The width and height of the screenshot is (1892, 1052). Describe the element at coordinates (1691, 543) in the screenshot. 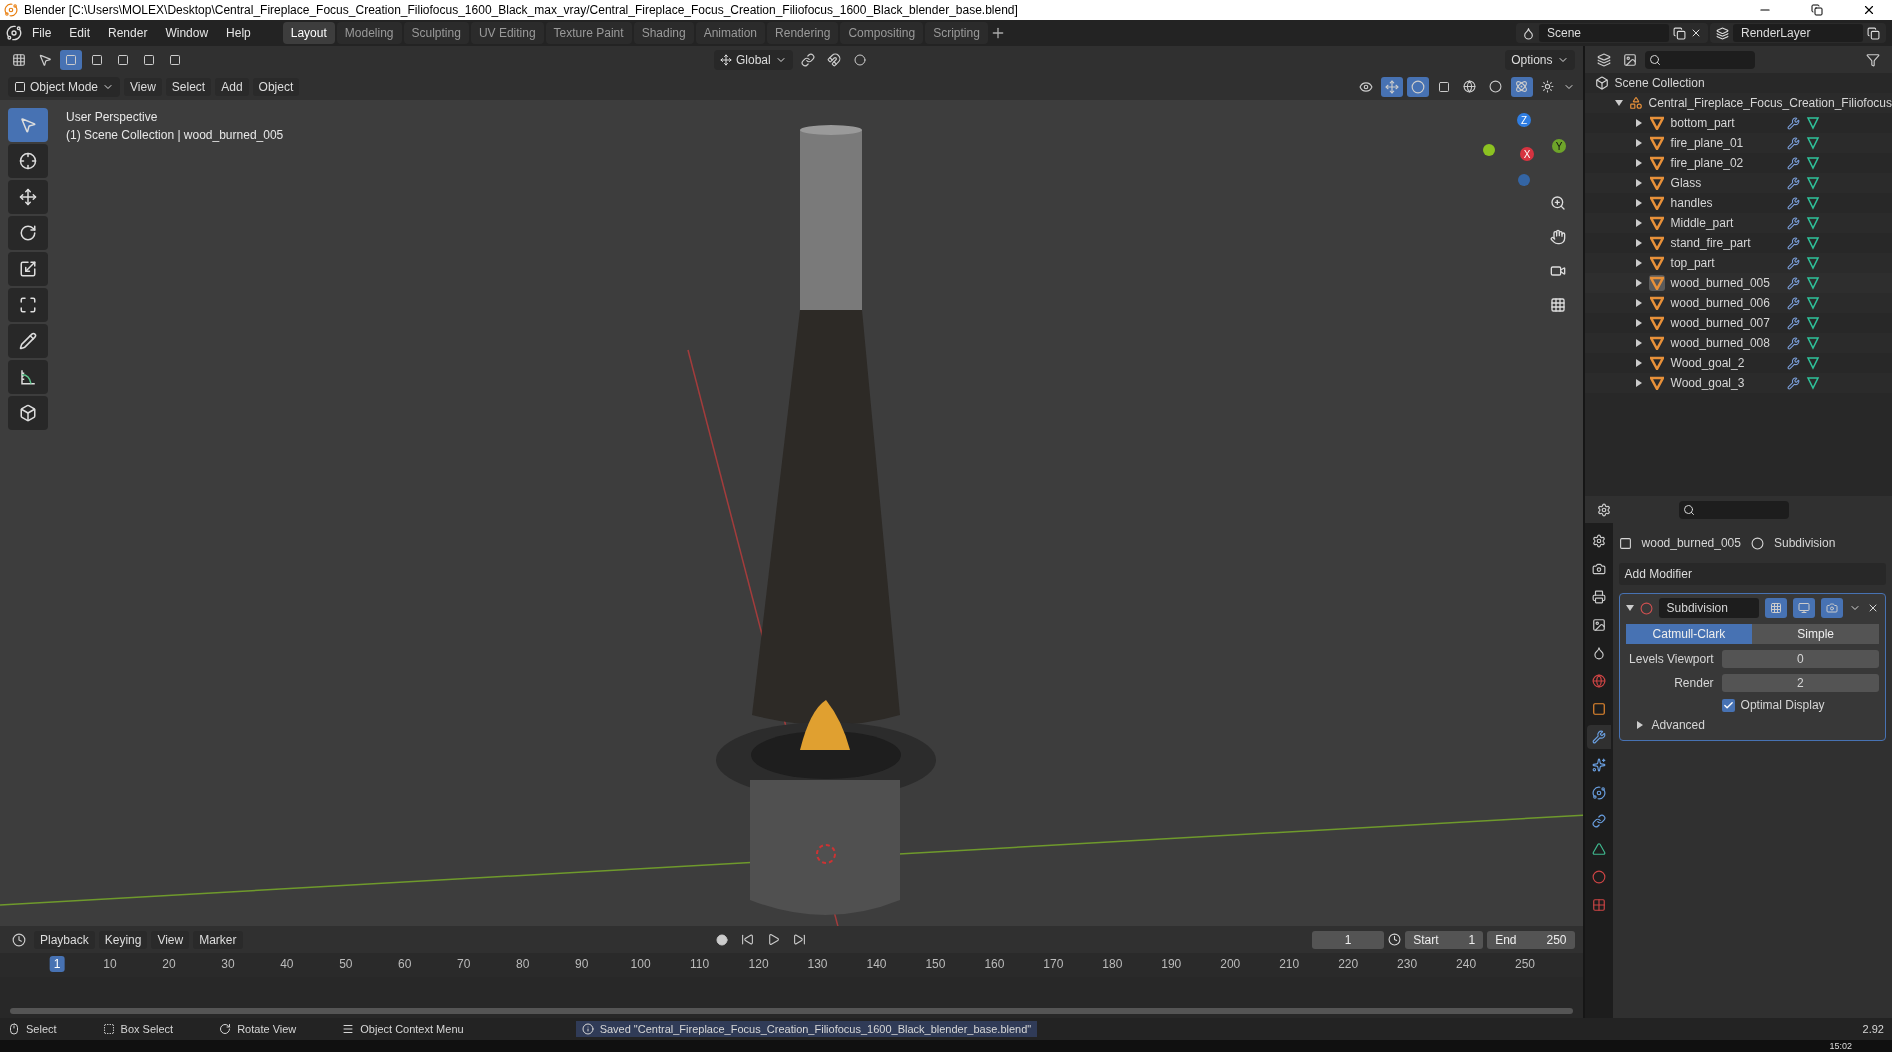

I see `breadcrumb-object: wood_burned_005` at that location.